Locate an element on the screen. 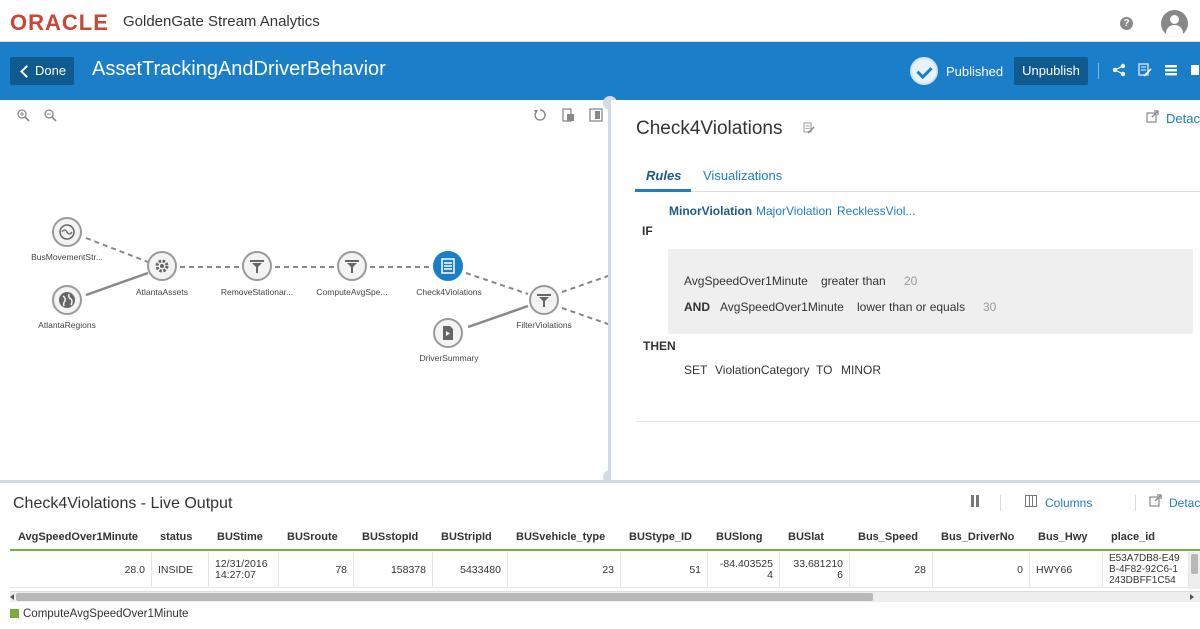 Image resolution: width=1200 pixels, height=629 pixels. table-cell: 12/31/2016 14:27:07 is located at coordinates (244, 570).